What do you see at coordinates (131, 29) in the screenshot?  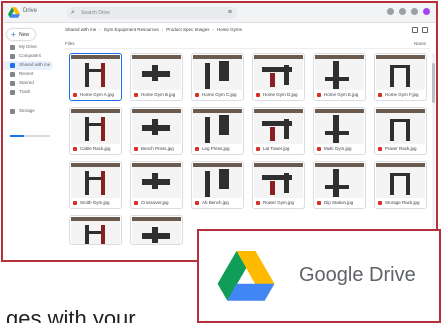 I see `breadcrumb-item: Gym Equipment Resources` at bounding box center [131, 29].